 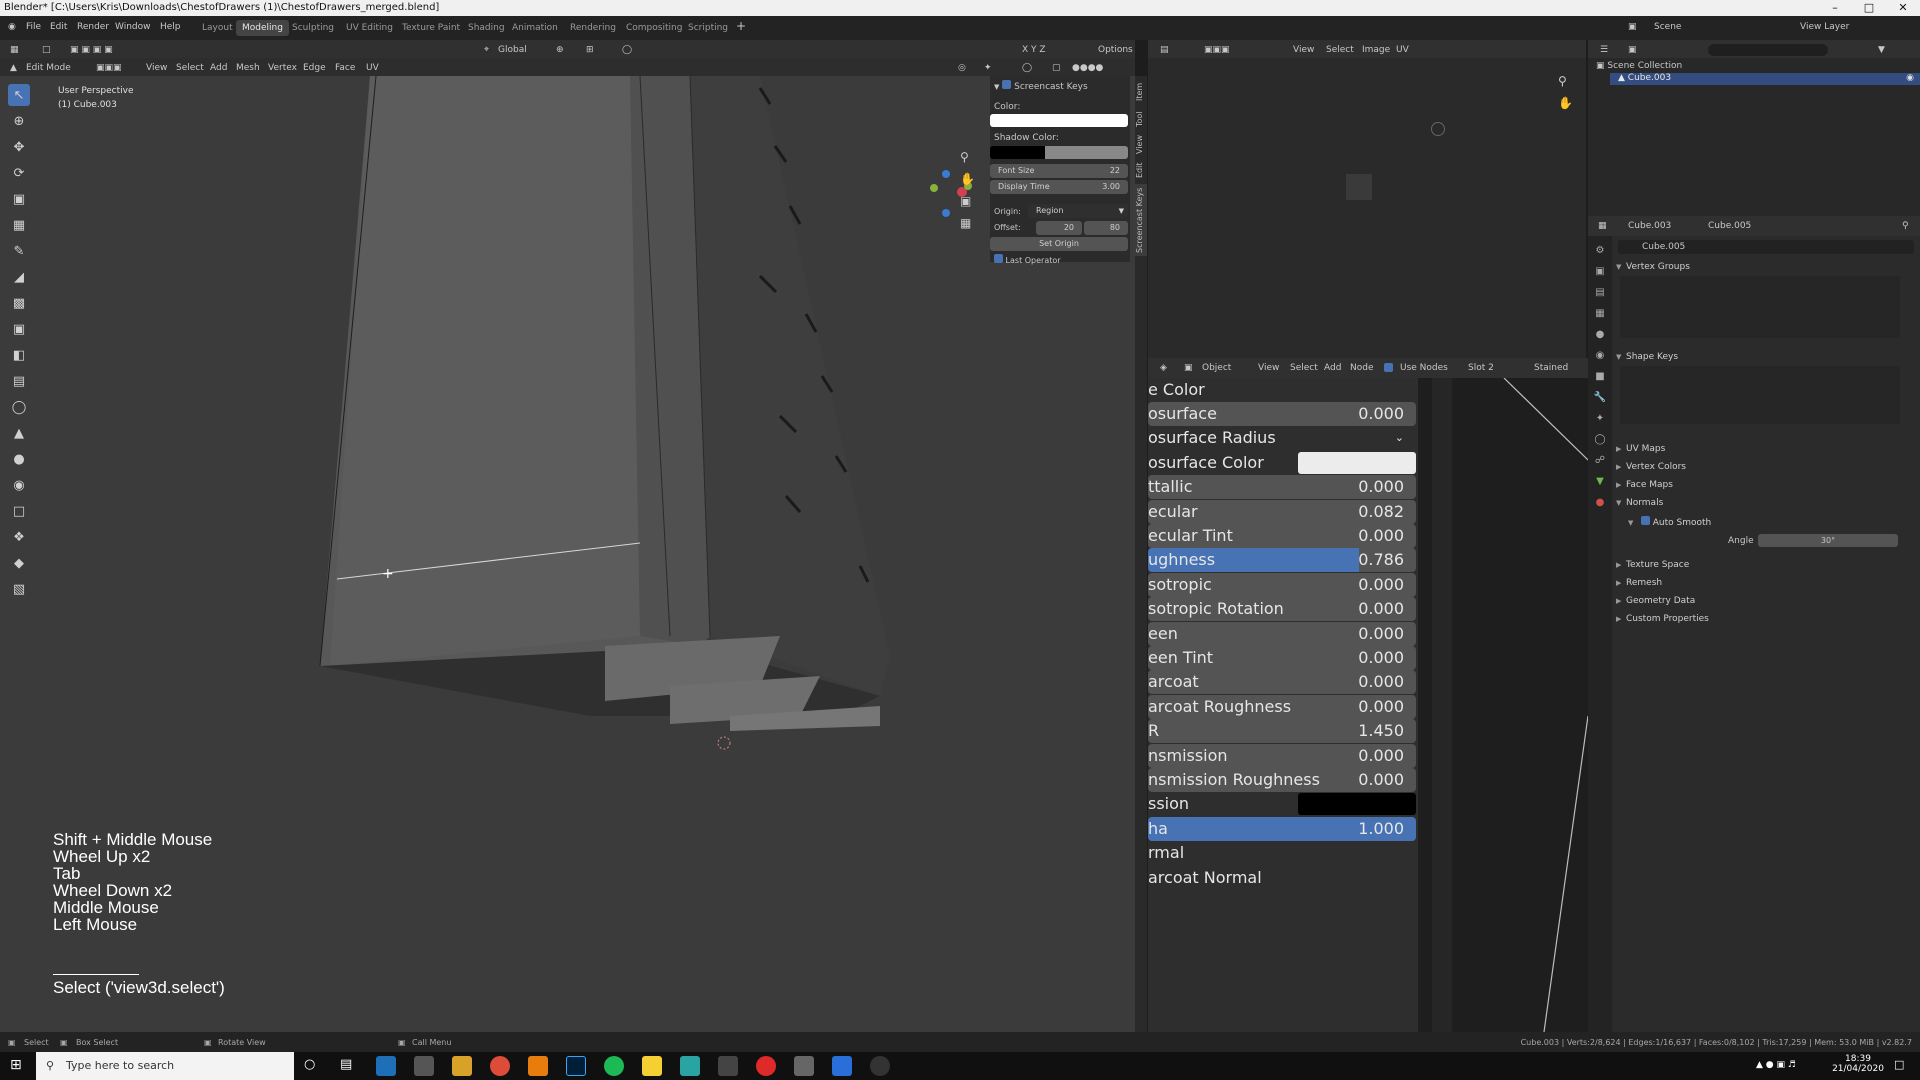 I want to click on outliner-type-icon: ☰, so click(x=1604, y=50).